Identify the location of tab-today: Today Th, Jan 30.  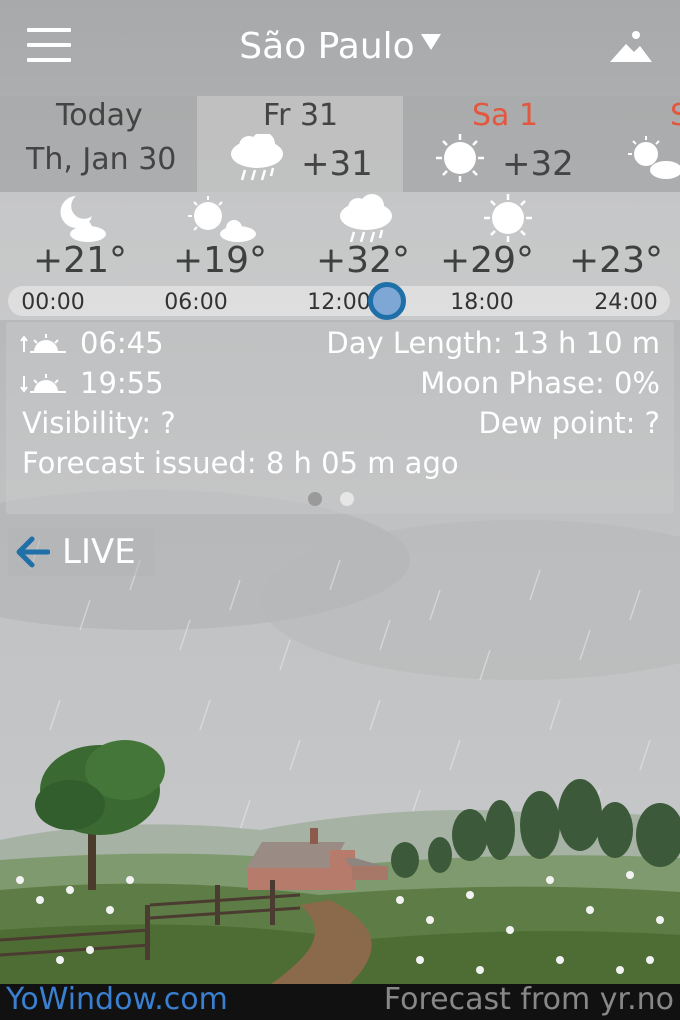
(98, 144).